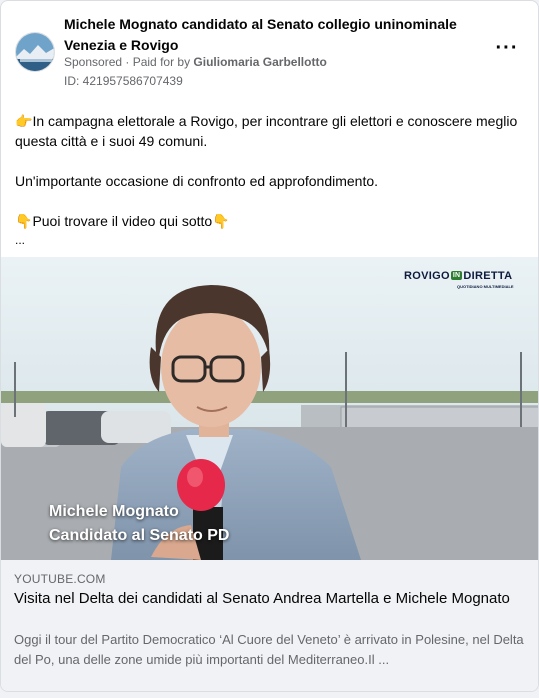 The image size is (539, 698). Describe the element at coordinates (123, 81) in the screenshot. I see `ad-id: ID: 421957586707439` at that location.